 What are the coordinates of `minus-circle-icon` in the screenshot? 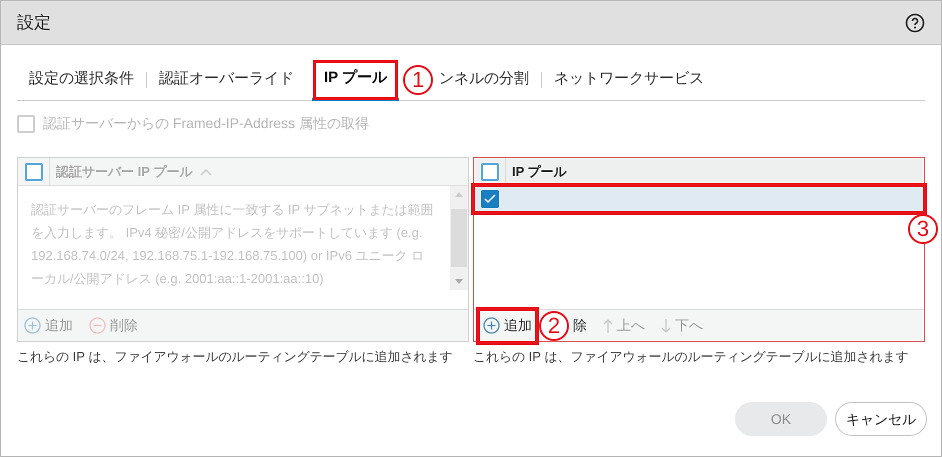 It's located at (97, 325).